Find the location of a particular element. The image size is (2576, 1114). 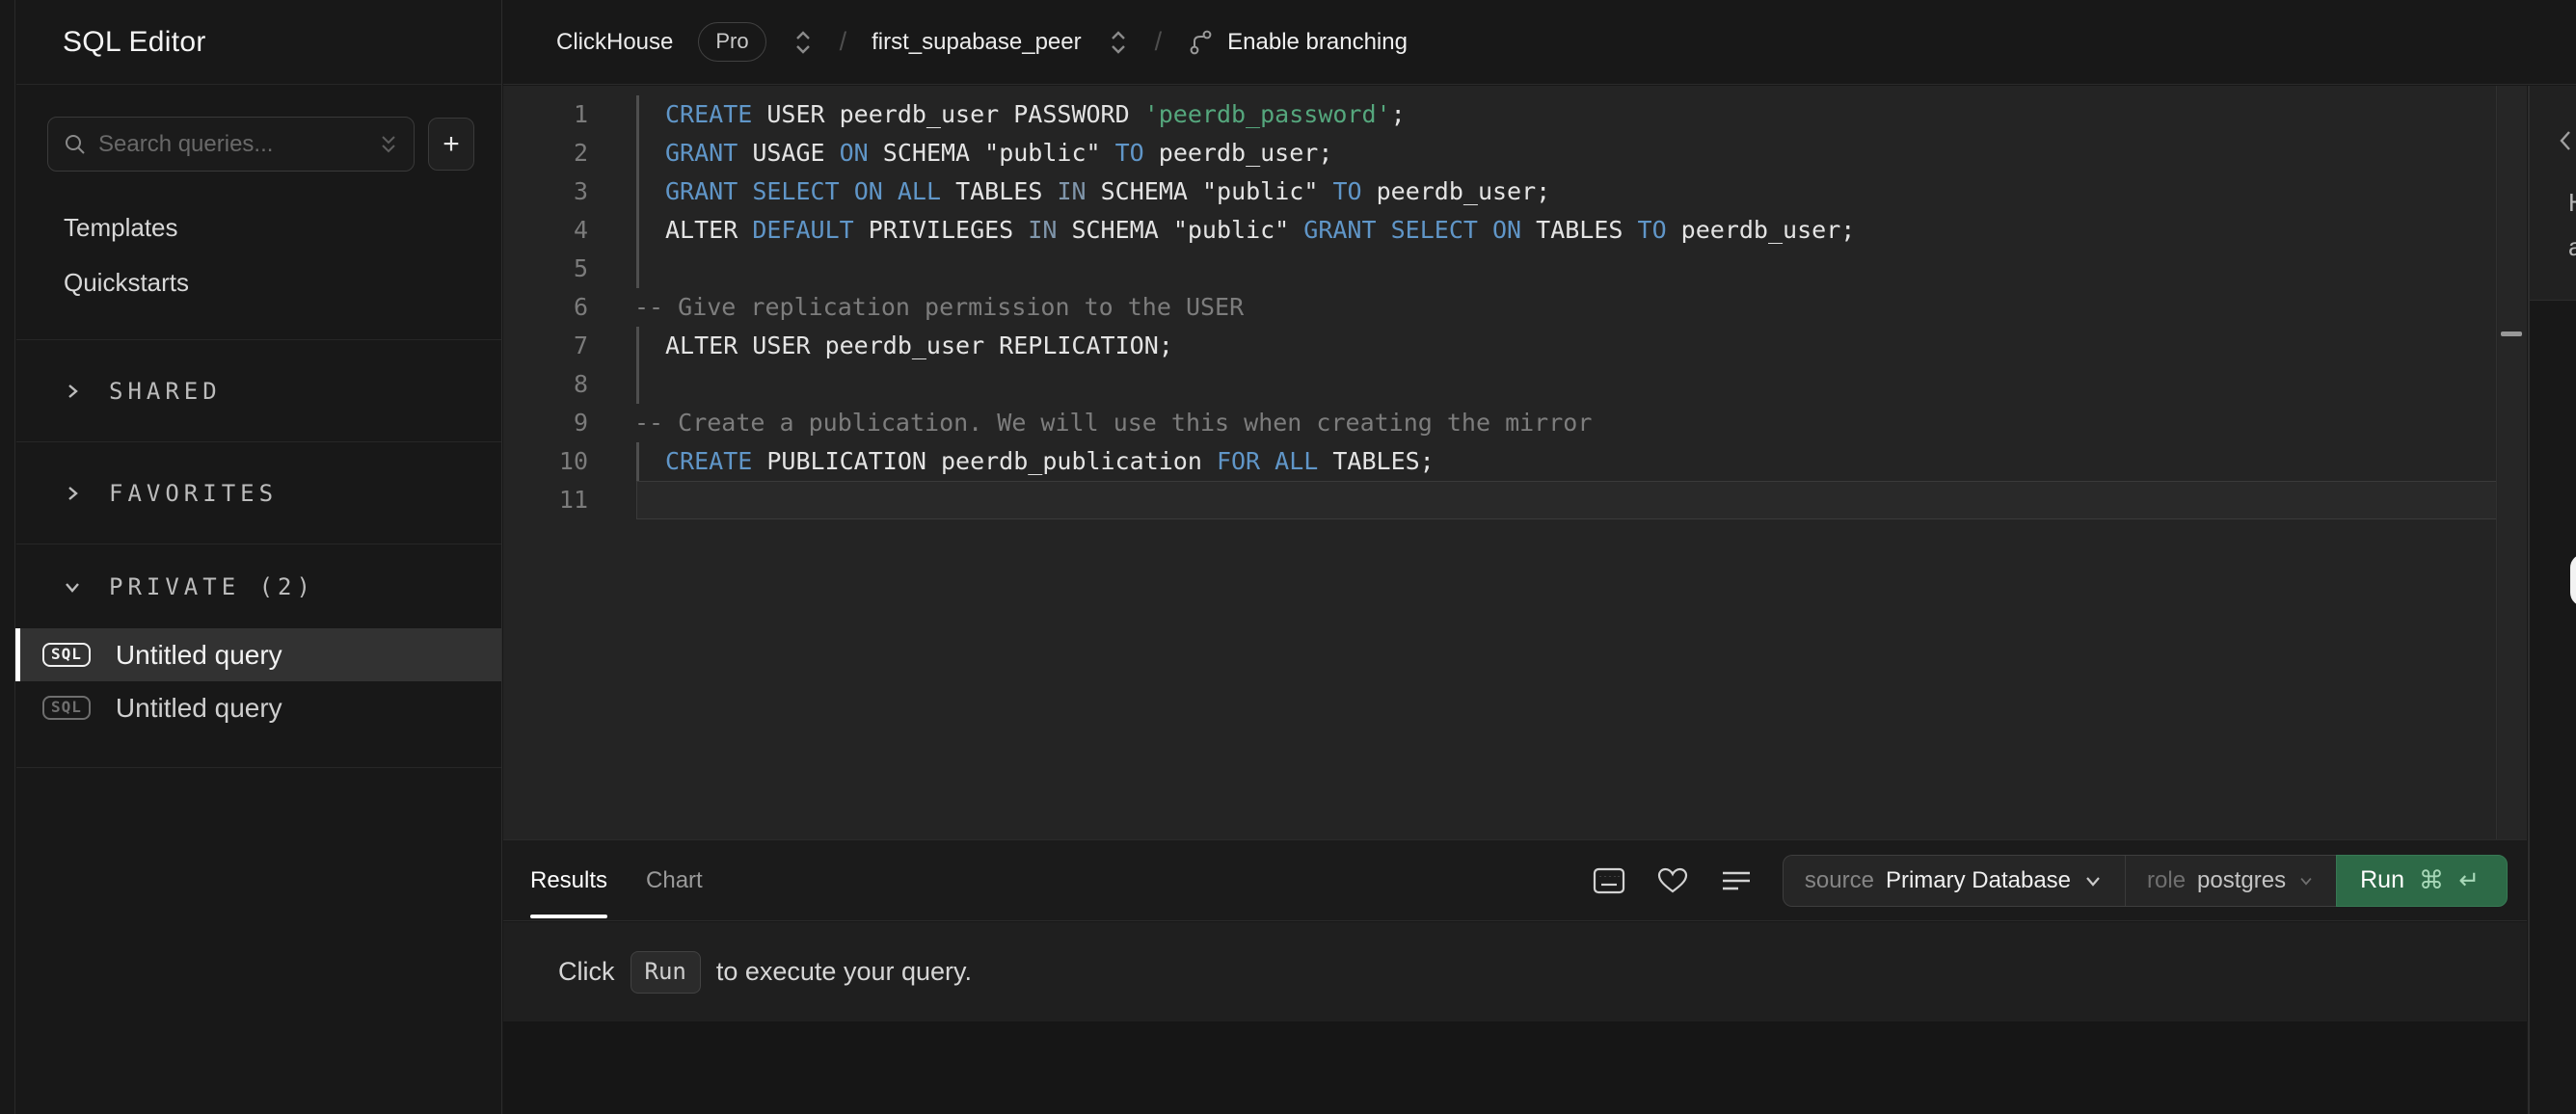

role-select: role postgres is located at coordinates (2230, 880).